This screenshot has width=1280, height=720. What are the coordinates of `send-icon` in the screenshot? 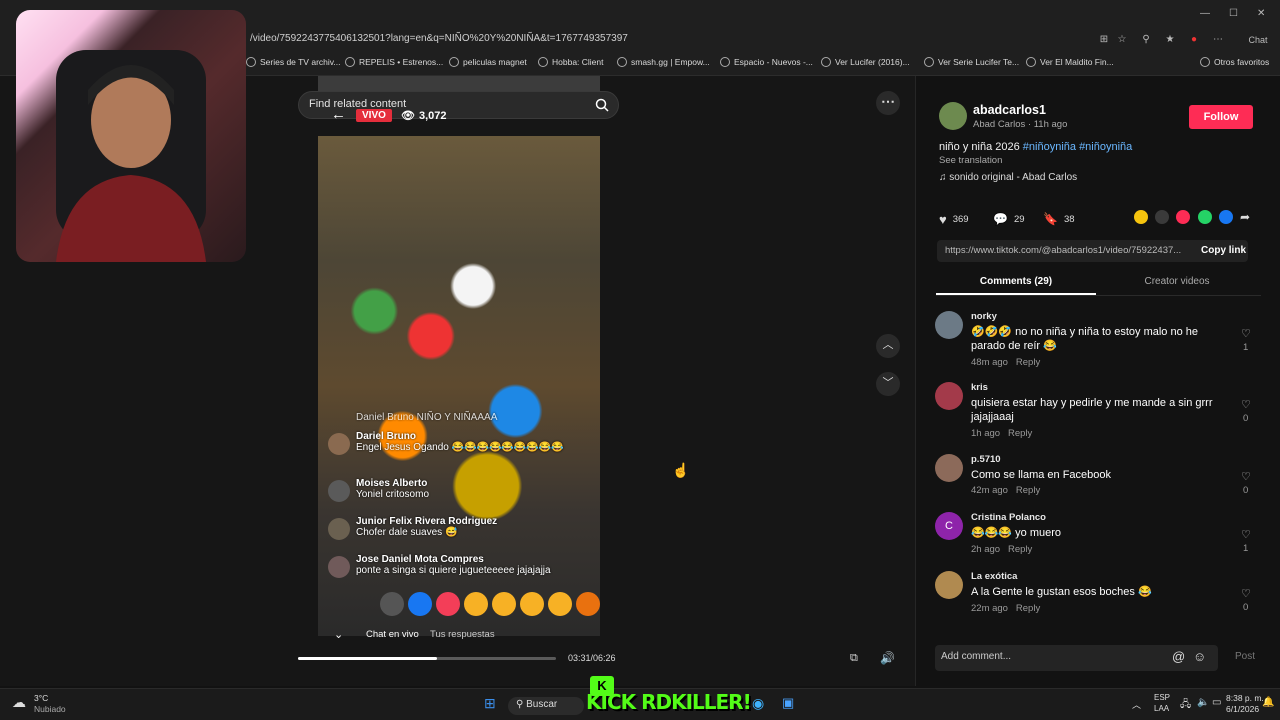 It's located at (1183, 217).